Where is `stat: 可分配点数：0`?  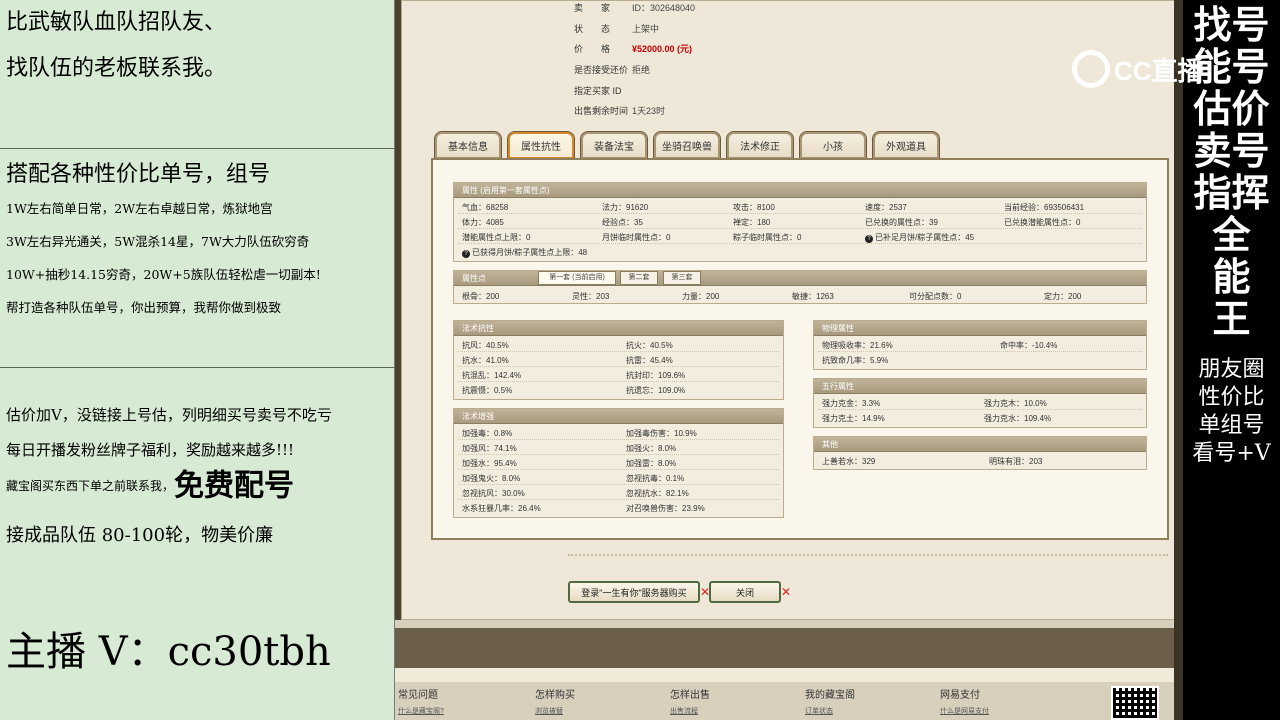 stat: 可分配点数：0 is located at coordinates (935, 296).